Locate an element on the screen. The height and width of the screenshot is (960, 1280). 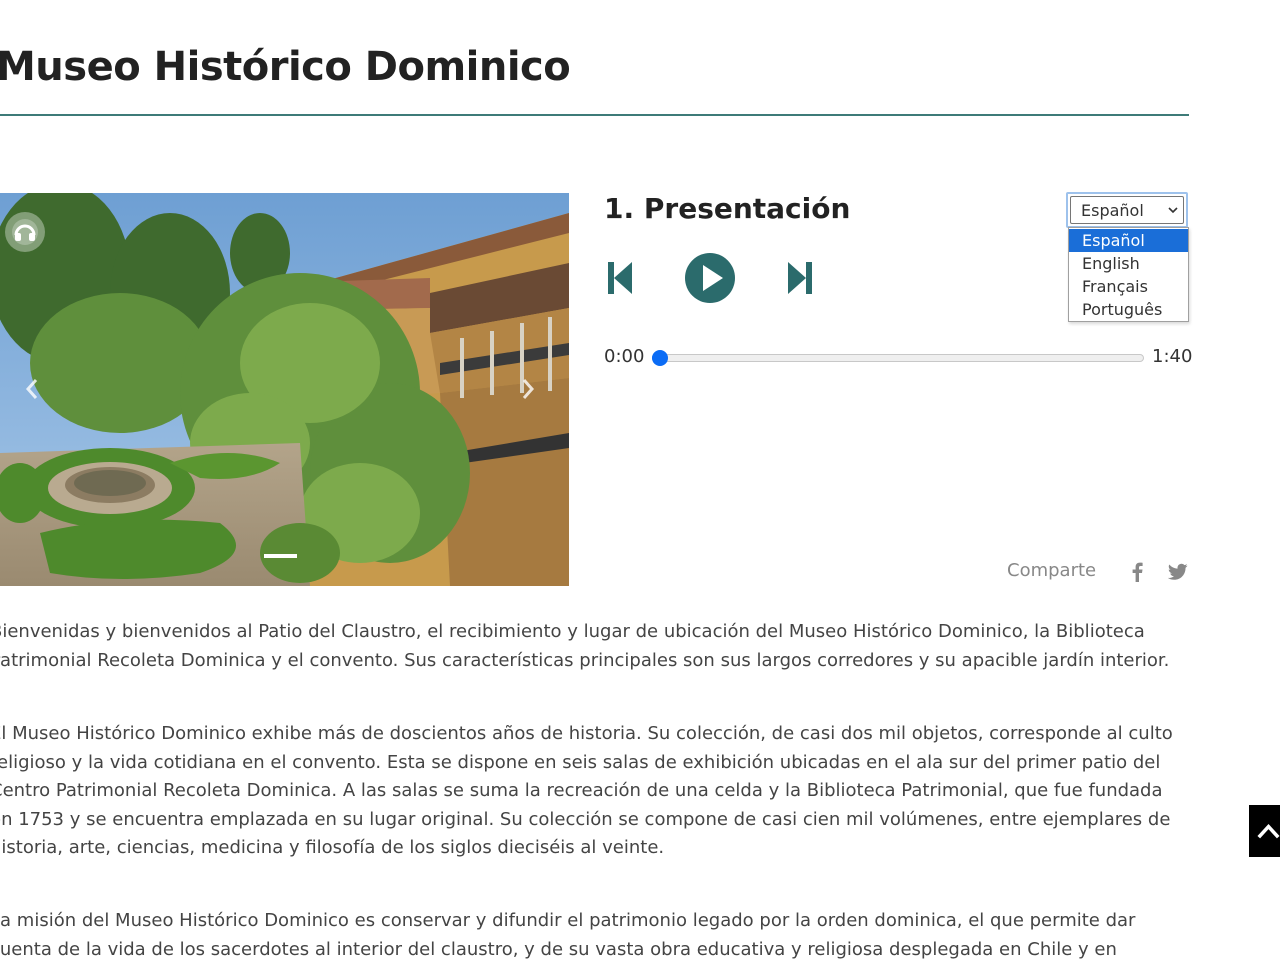
language-dropdown: Español English Français Português is located at coordinates (1128, 274).